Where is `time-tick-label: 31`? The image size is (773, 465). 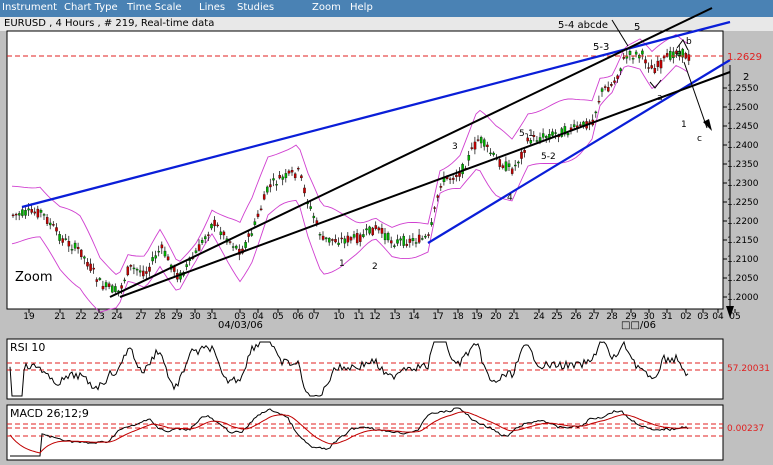
time-tick-label: 31 is located at coordinates (666, 317).